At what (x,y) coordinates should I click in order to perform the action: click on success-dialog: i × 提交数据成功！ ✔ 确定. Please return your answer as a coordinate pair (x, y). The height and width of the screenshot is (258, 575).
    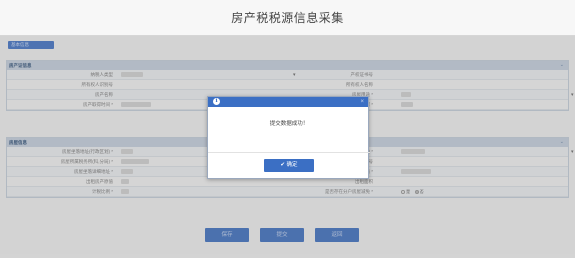
    Looking at the image, I should click on (288, 137).